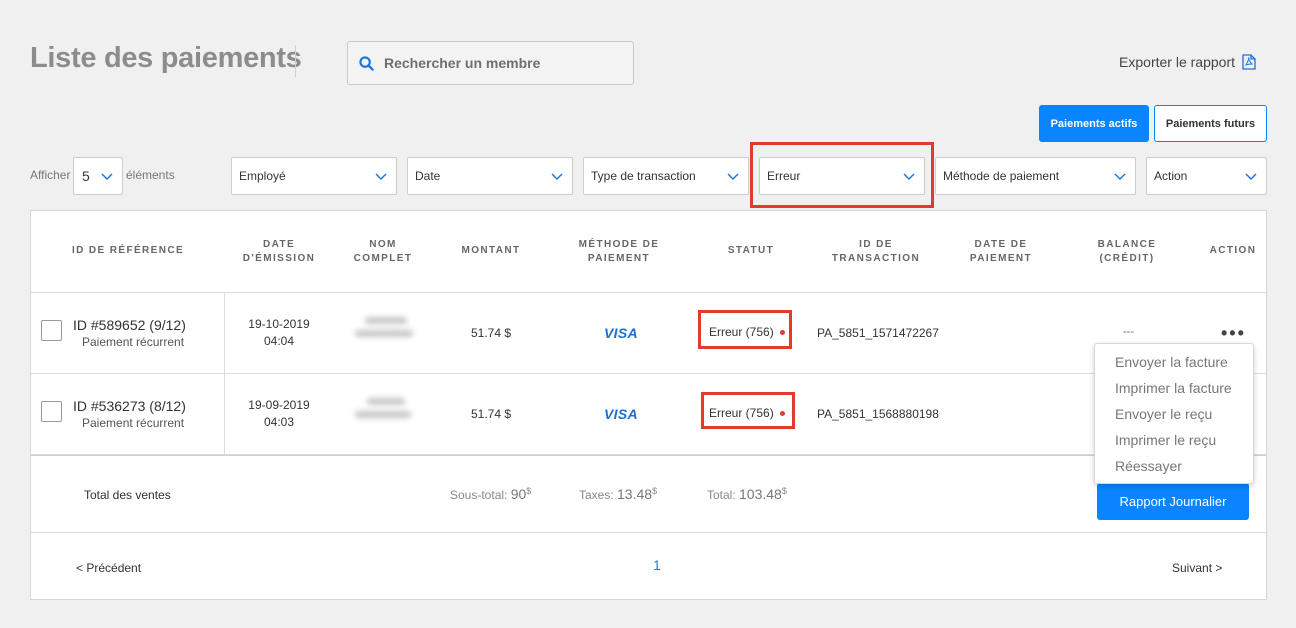  I want to click on action-filter: Action, so click(1206, 176).